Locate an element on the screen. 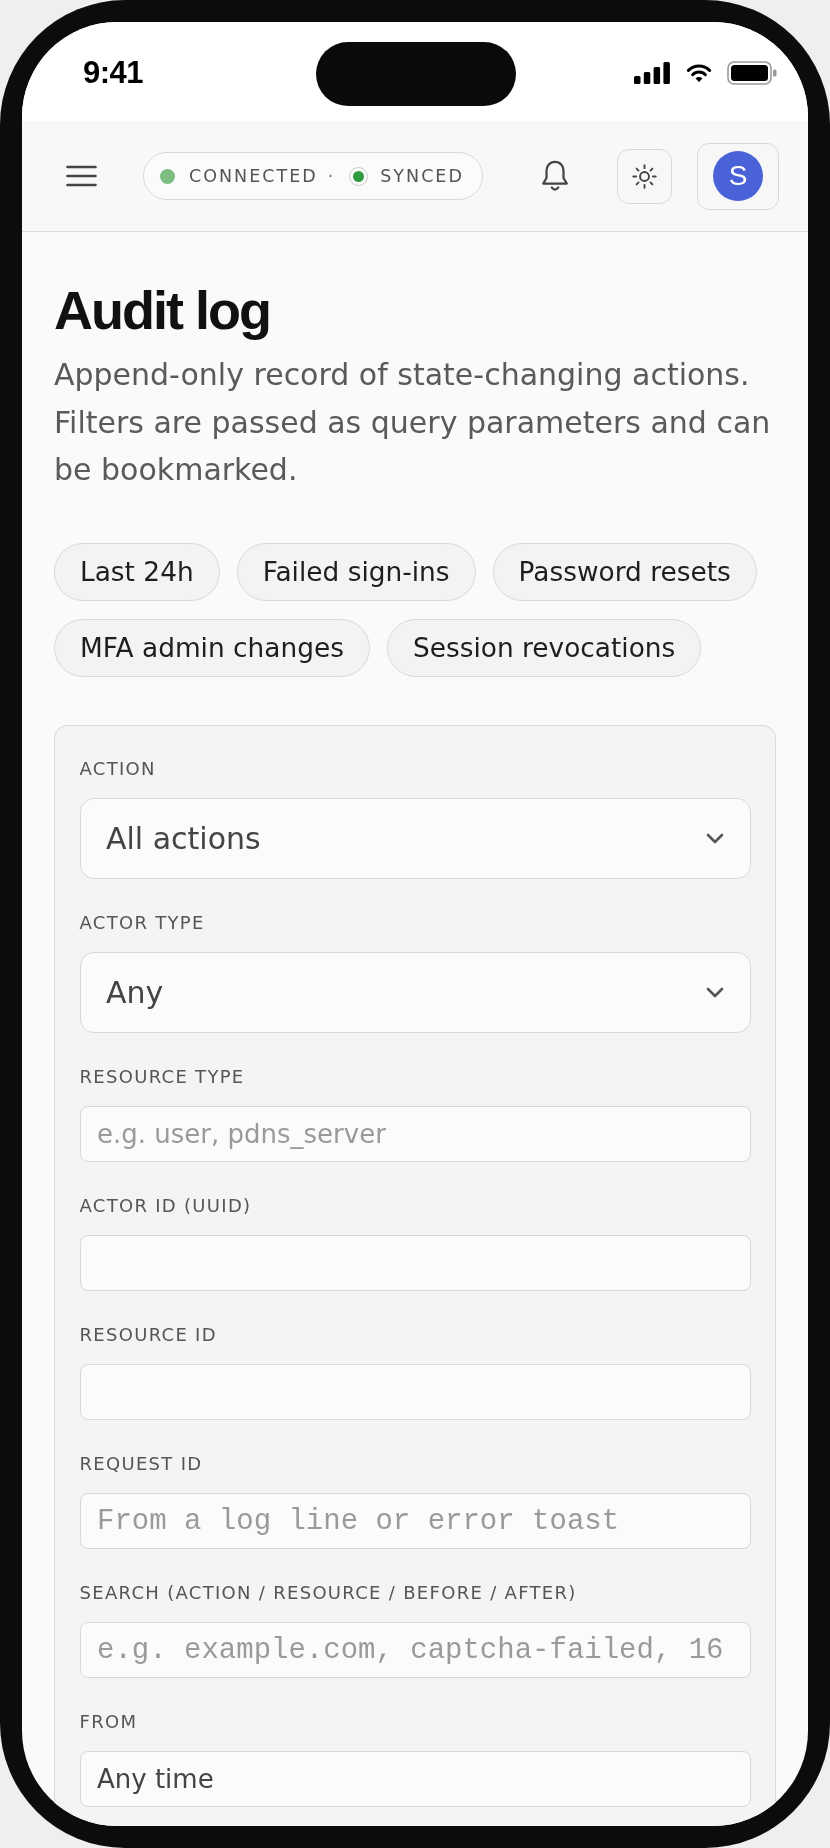 The image size is (830, 1848). field-label: REQUEST ID is located at coordinates (141, 1464).